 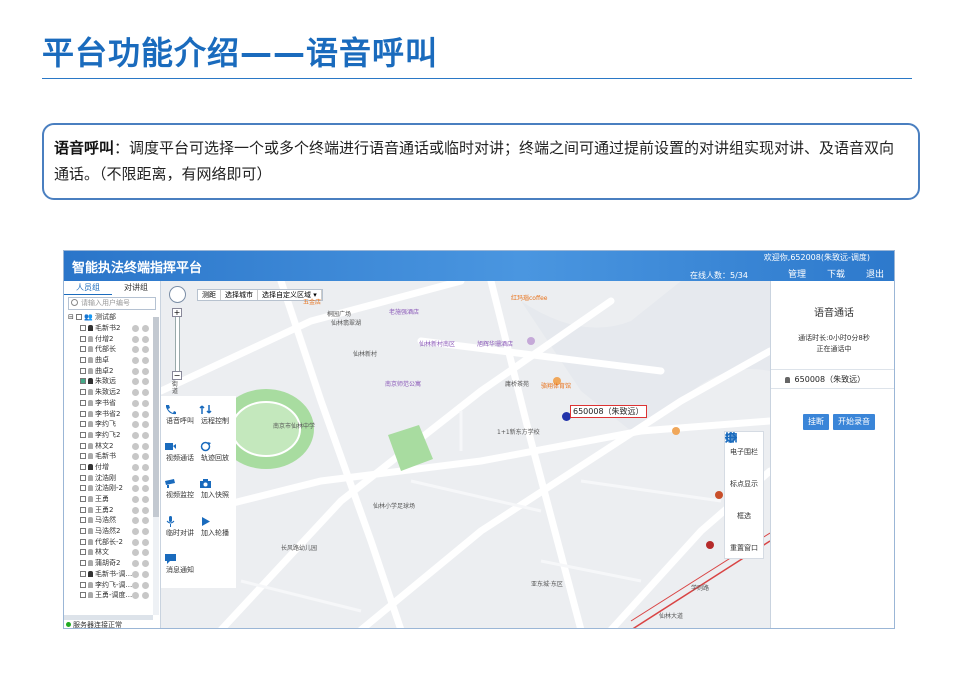 I want to click on member-row: 沈浩刚, so click(x=114, y=478).